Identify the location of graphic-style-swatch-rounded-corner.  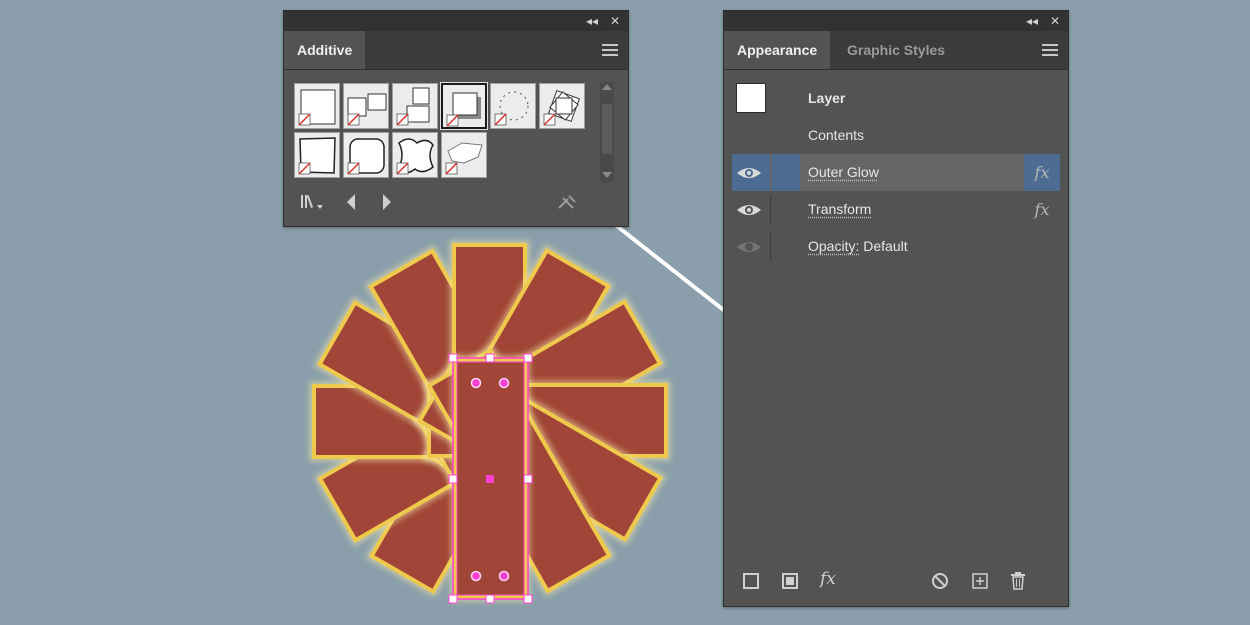
(366, 155).